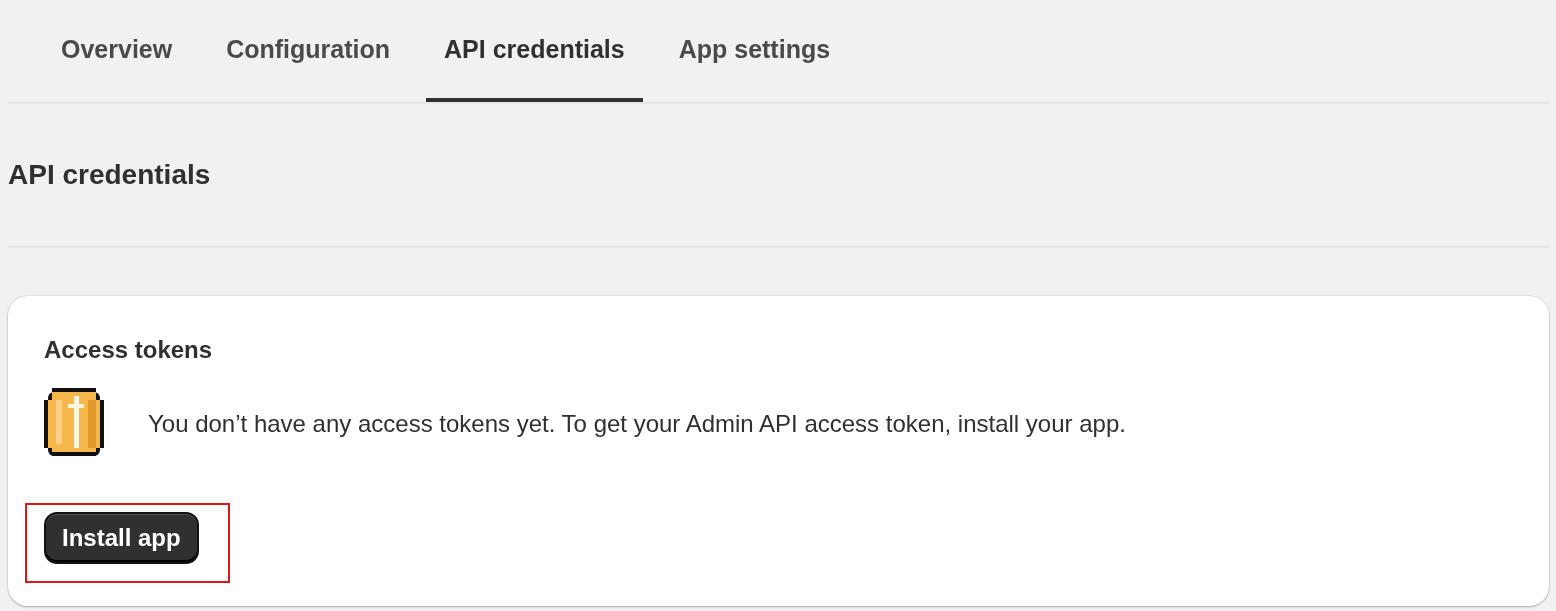 Image resolution: width=1556 pixels, height=611 pixels. What do you see at coordinates (534, 51) in the screenshot?
I see `tab: API credentials` at bounding box center [534, 51].